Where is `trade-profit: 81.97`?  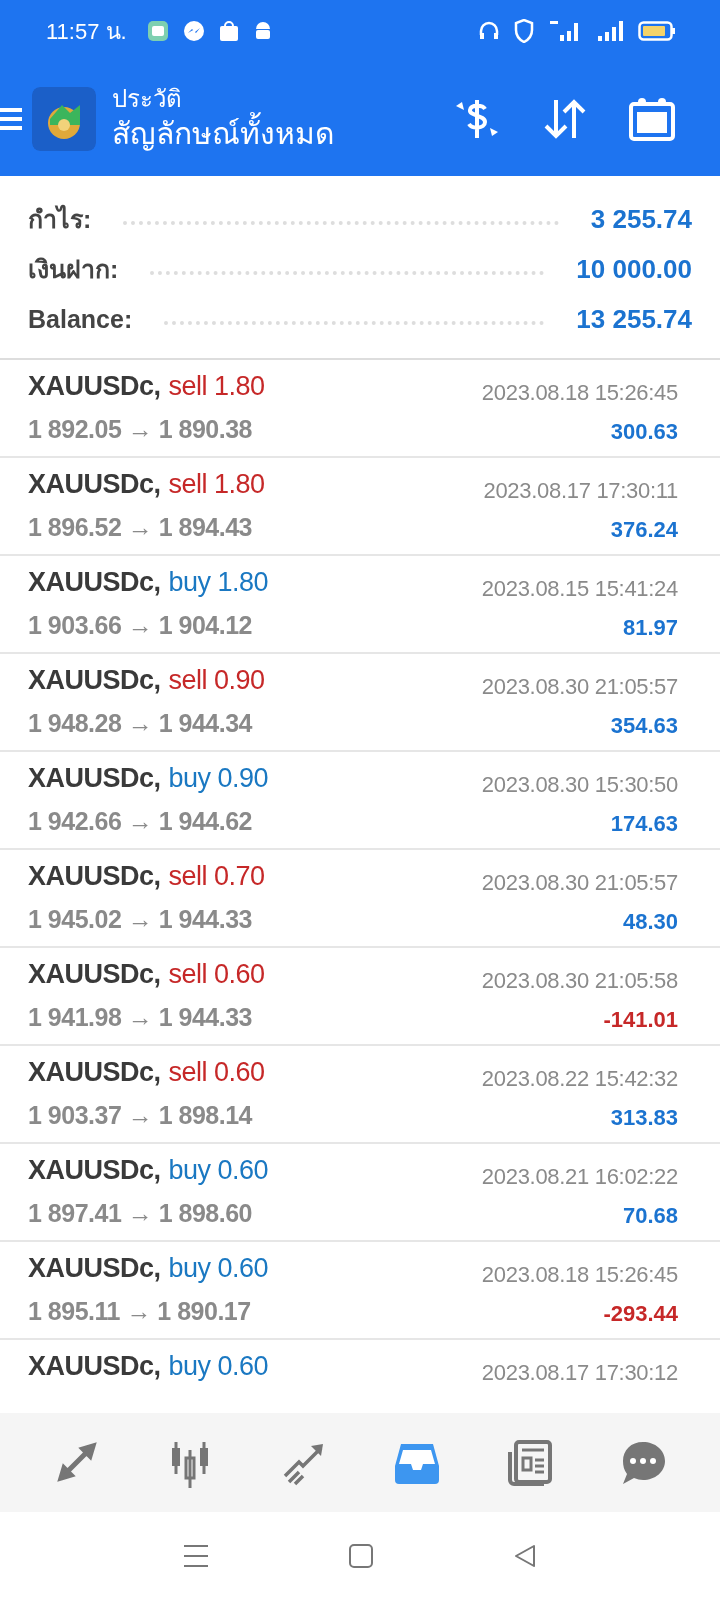
trade-profit: 81.97 is located at coordinates (650, 628).